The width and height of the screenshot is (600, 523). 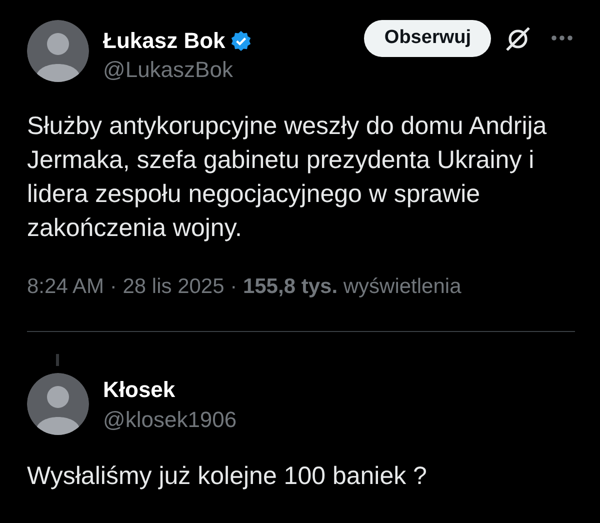 What do you see at coordinates (244, 287) in the screenshot?
I see `post-meta: 8:24 AM · 28 lis 2025 · 155,8 tys. wyświetlenia` at bounding box center [244, 287].